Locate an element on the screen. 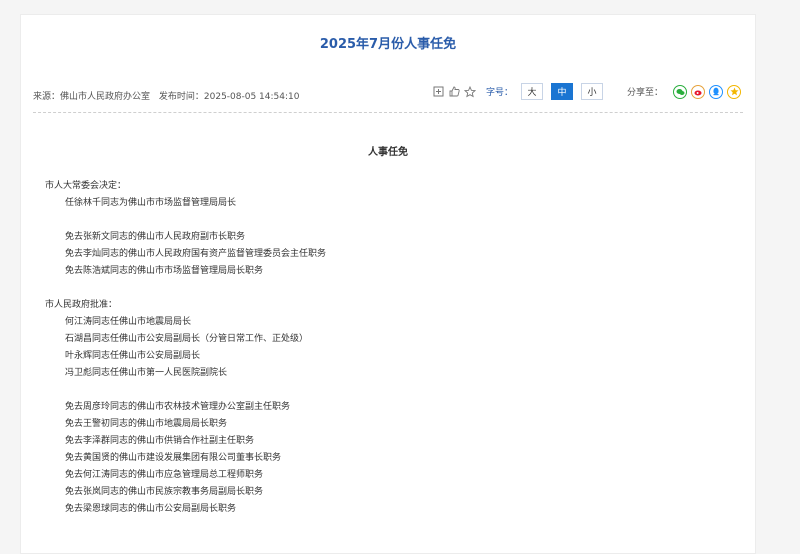  content-line: 何江涛同志任佛山市地震局局长 is located at coordinates (128, 322).